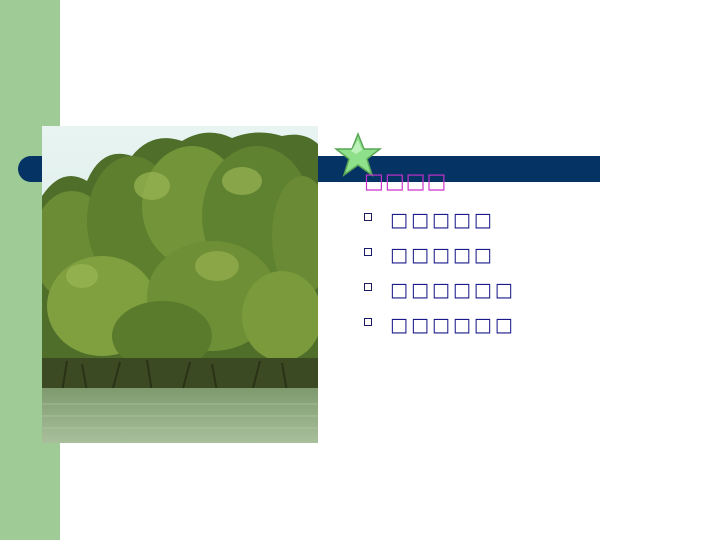 The width and height of the screenshot is (720, 540). What do you see at coordinates (406, 181) in the screenshot?
I see `slide-heading: □□□□` at bounding box center [406, 181].